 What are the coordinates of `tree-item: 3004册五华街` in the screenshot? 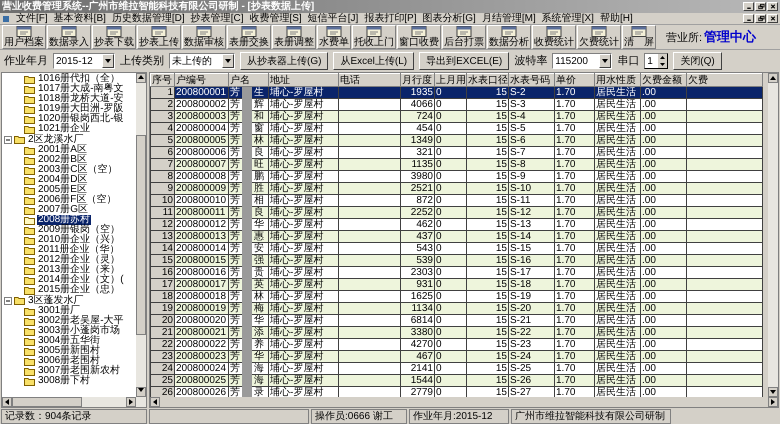 It's located at (69, 341).